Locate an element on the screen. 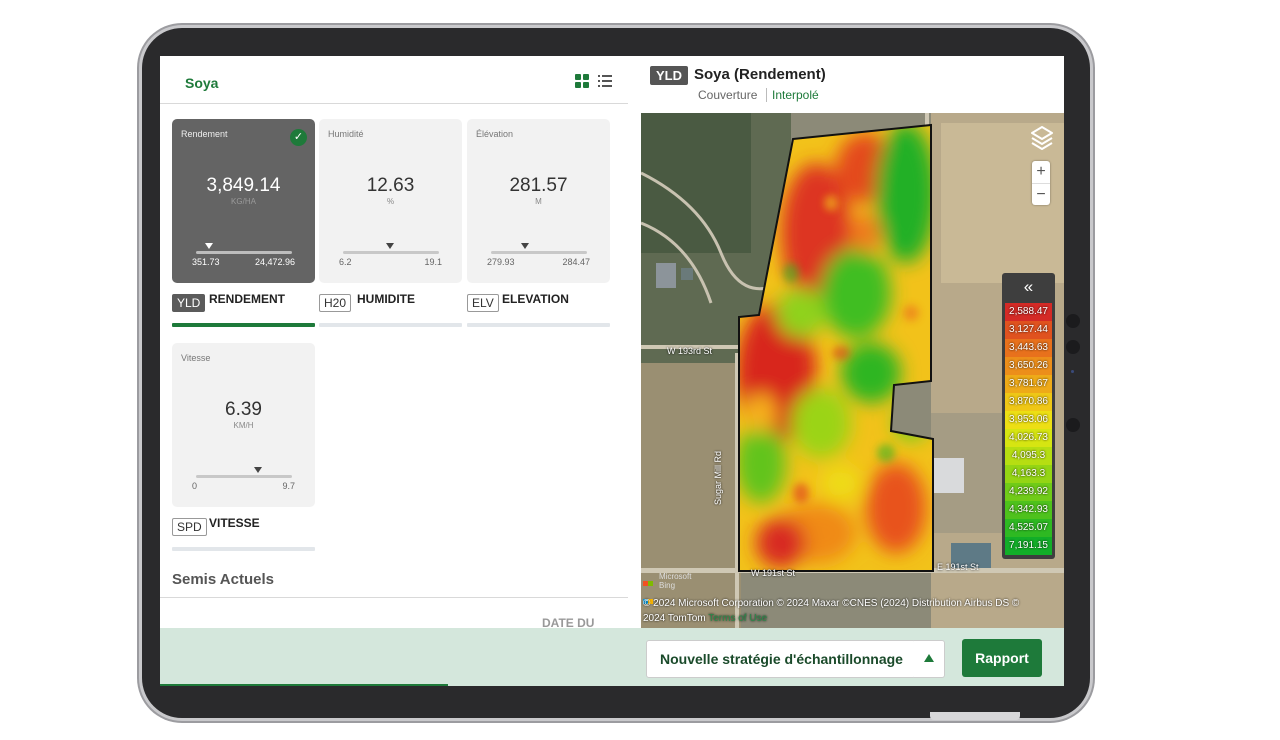  card-value: 6.39 is located at coordinates (243, 409).